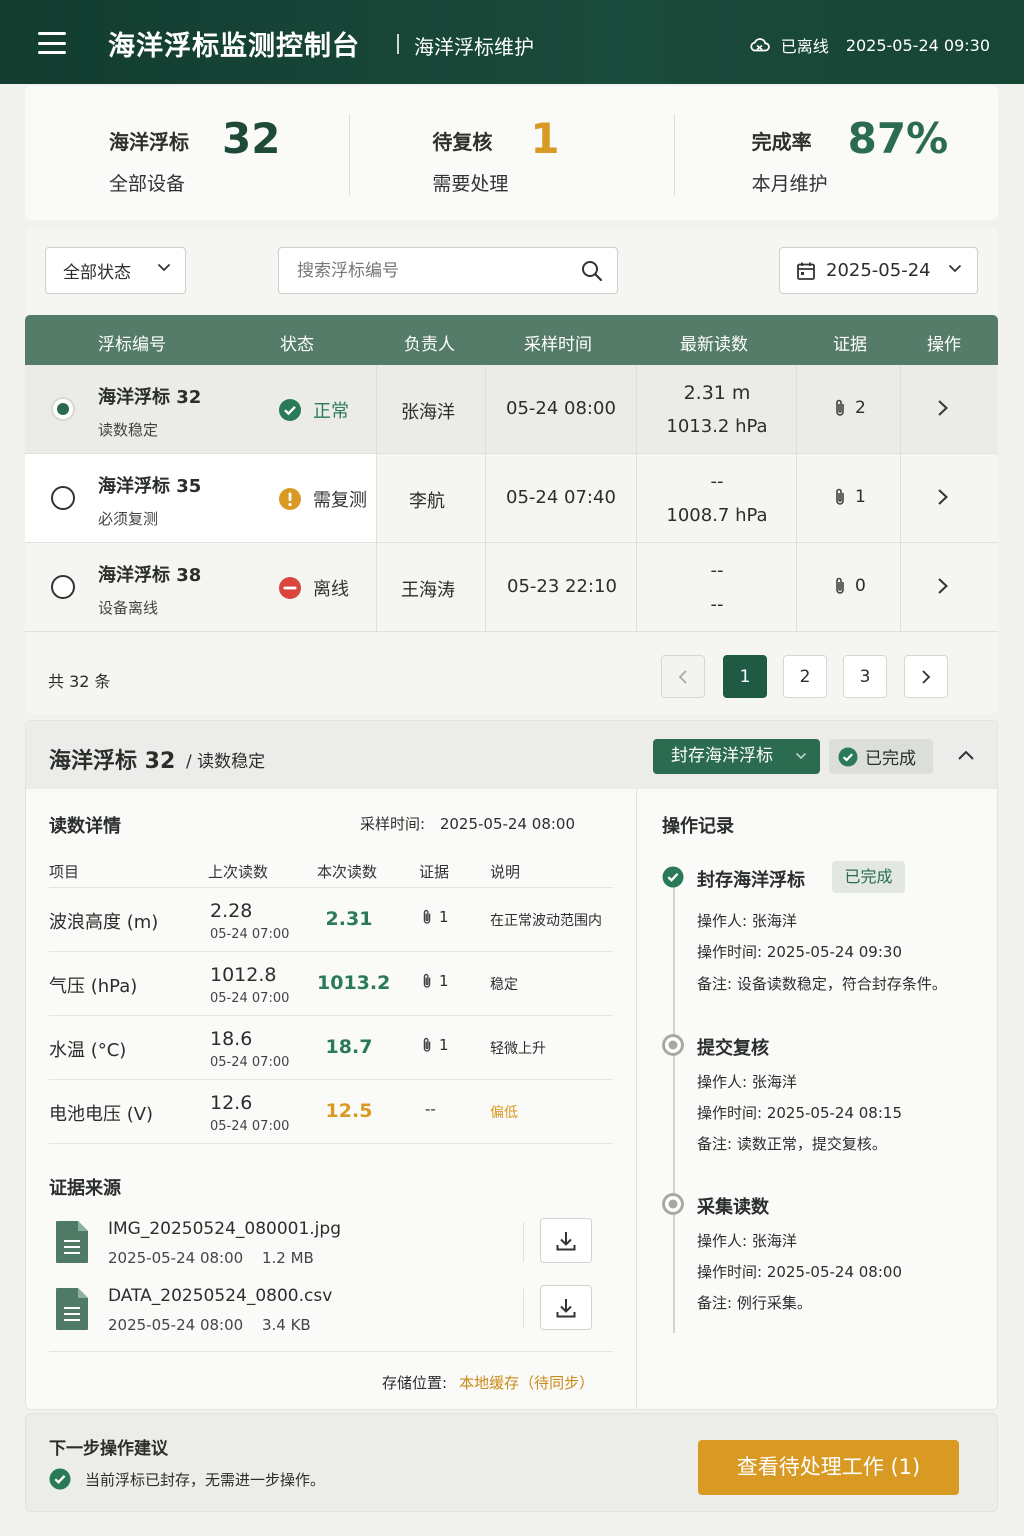  I want to click on log-title: 操作记录, so click(698, 826).